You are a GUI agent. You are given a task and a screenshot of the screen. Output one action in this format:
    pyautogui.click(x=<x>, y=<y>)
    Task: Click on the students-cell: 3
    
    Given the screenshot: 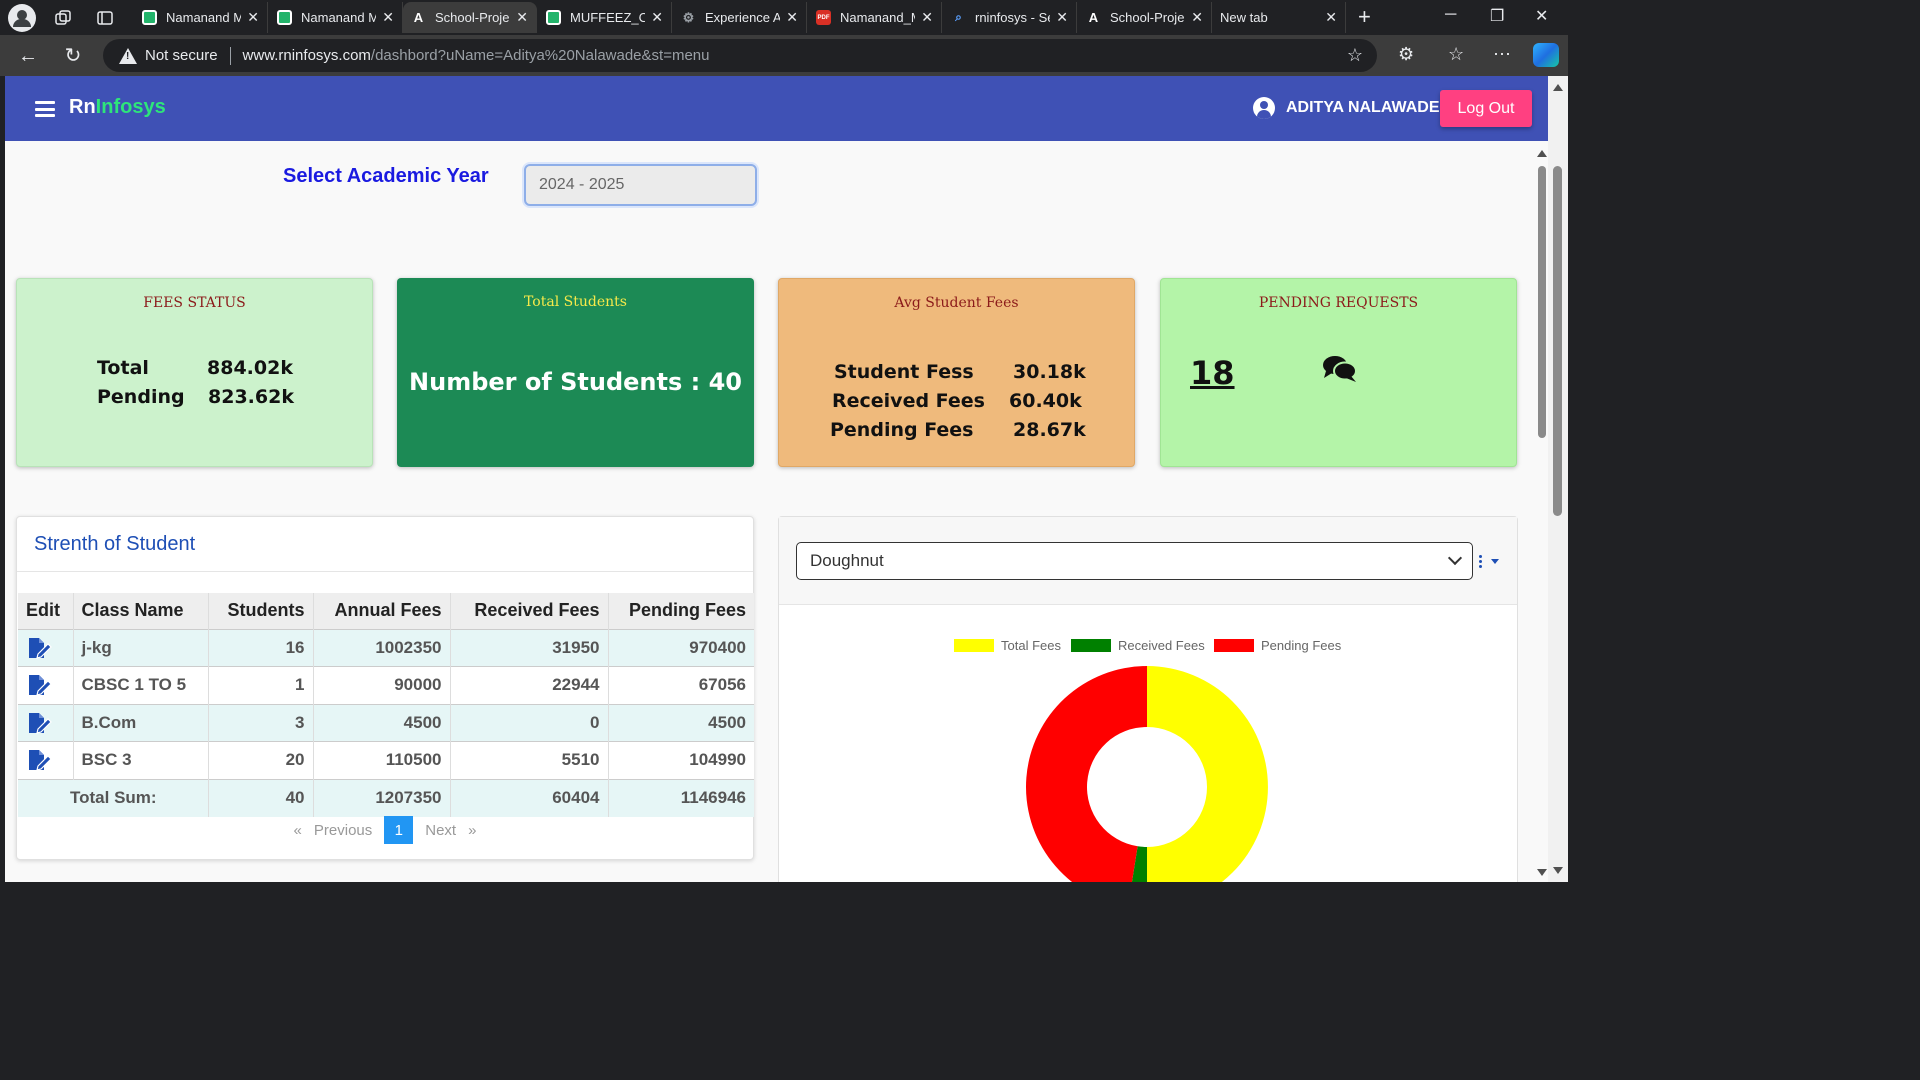 What is the action you would take?
    pyautogui.click(x=261, y=722)
    